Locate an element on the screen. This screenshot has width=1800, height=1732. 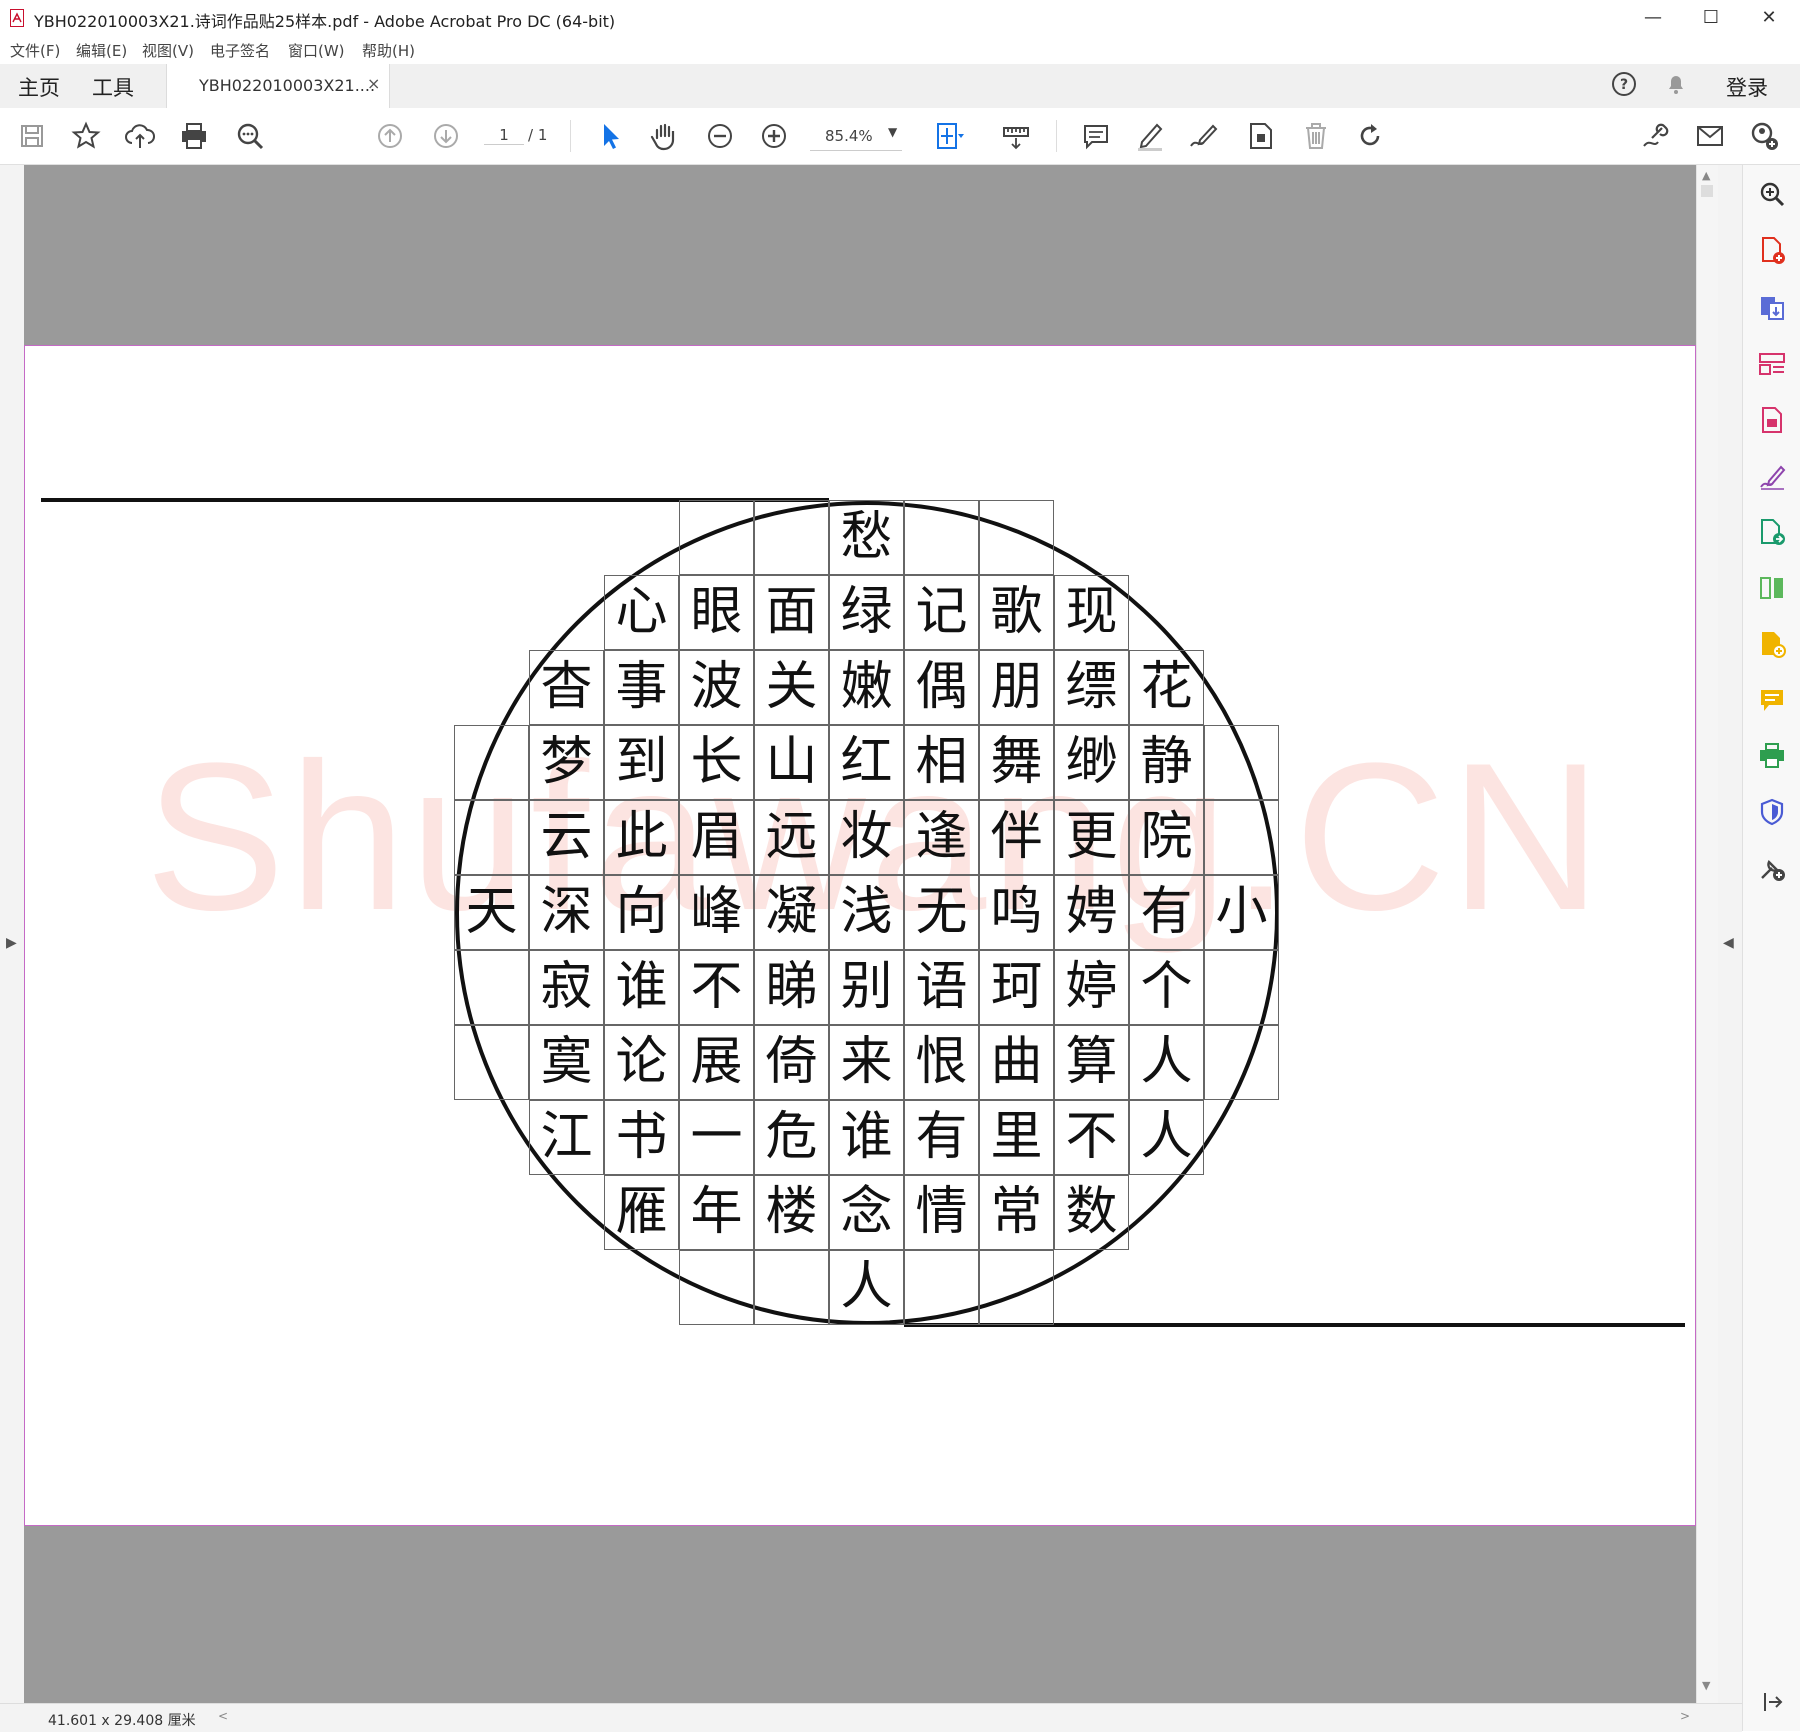
tab-document: YBH022010003X21.... × is located at coordinates (278, 86).